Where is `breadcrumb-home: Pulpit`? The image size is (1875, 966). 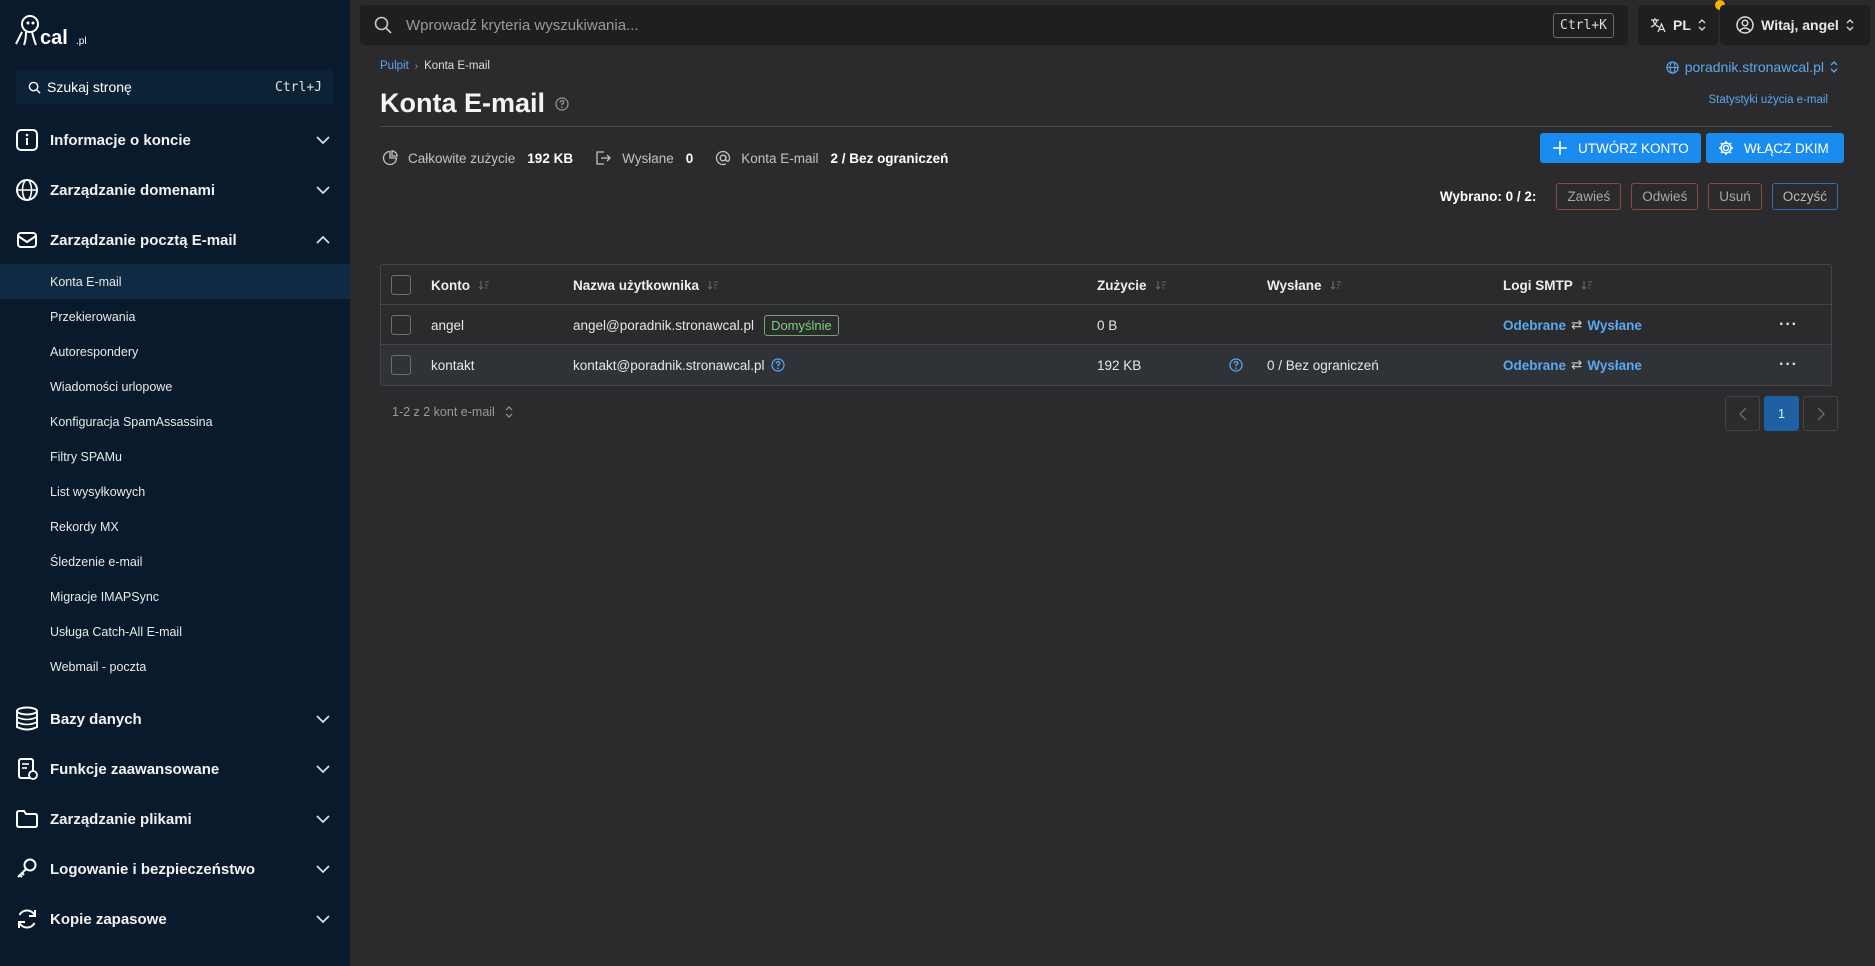
breadcrumb-home: Pulpit is located at coordinates (394, 66).